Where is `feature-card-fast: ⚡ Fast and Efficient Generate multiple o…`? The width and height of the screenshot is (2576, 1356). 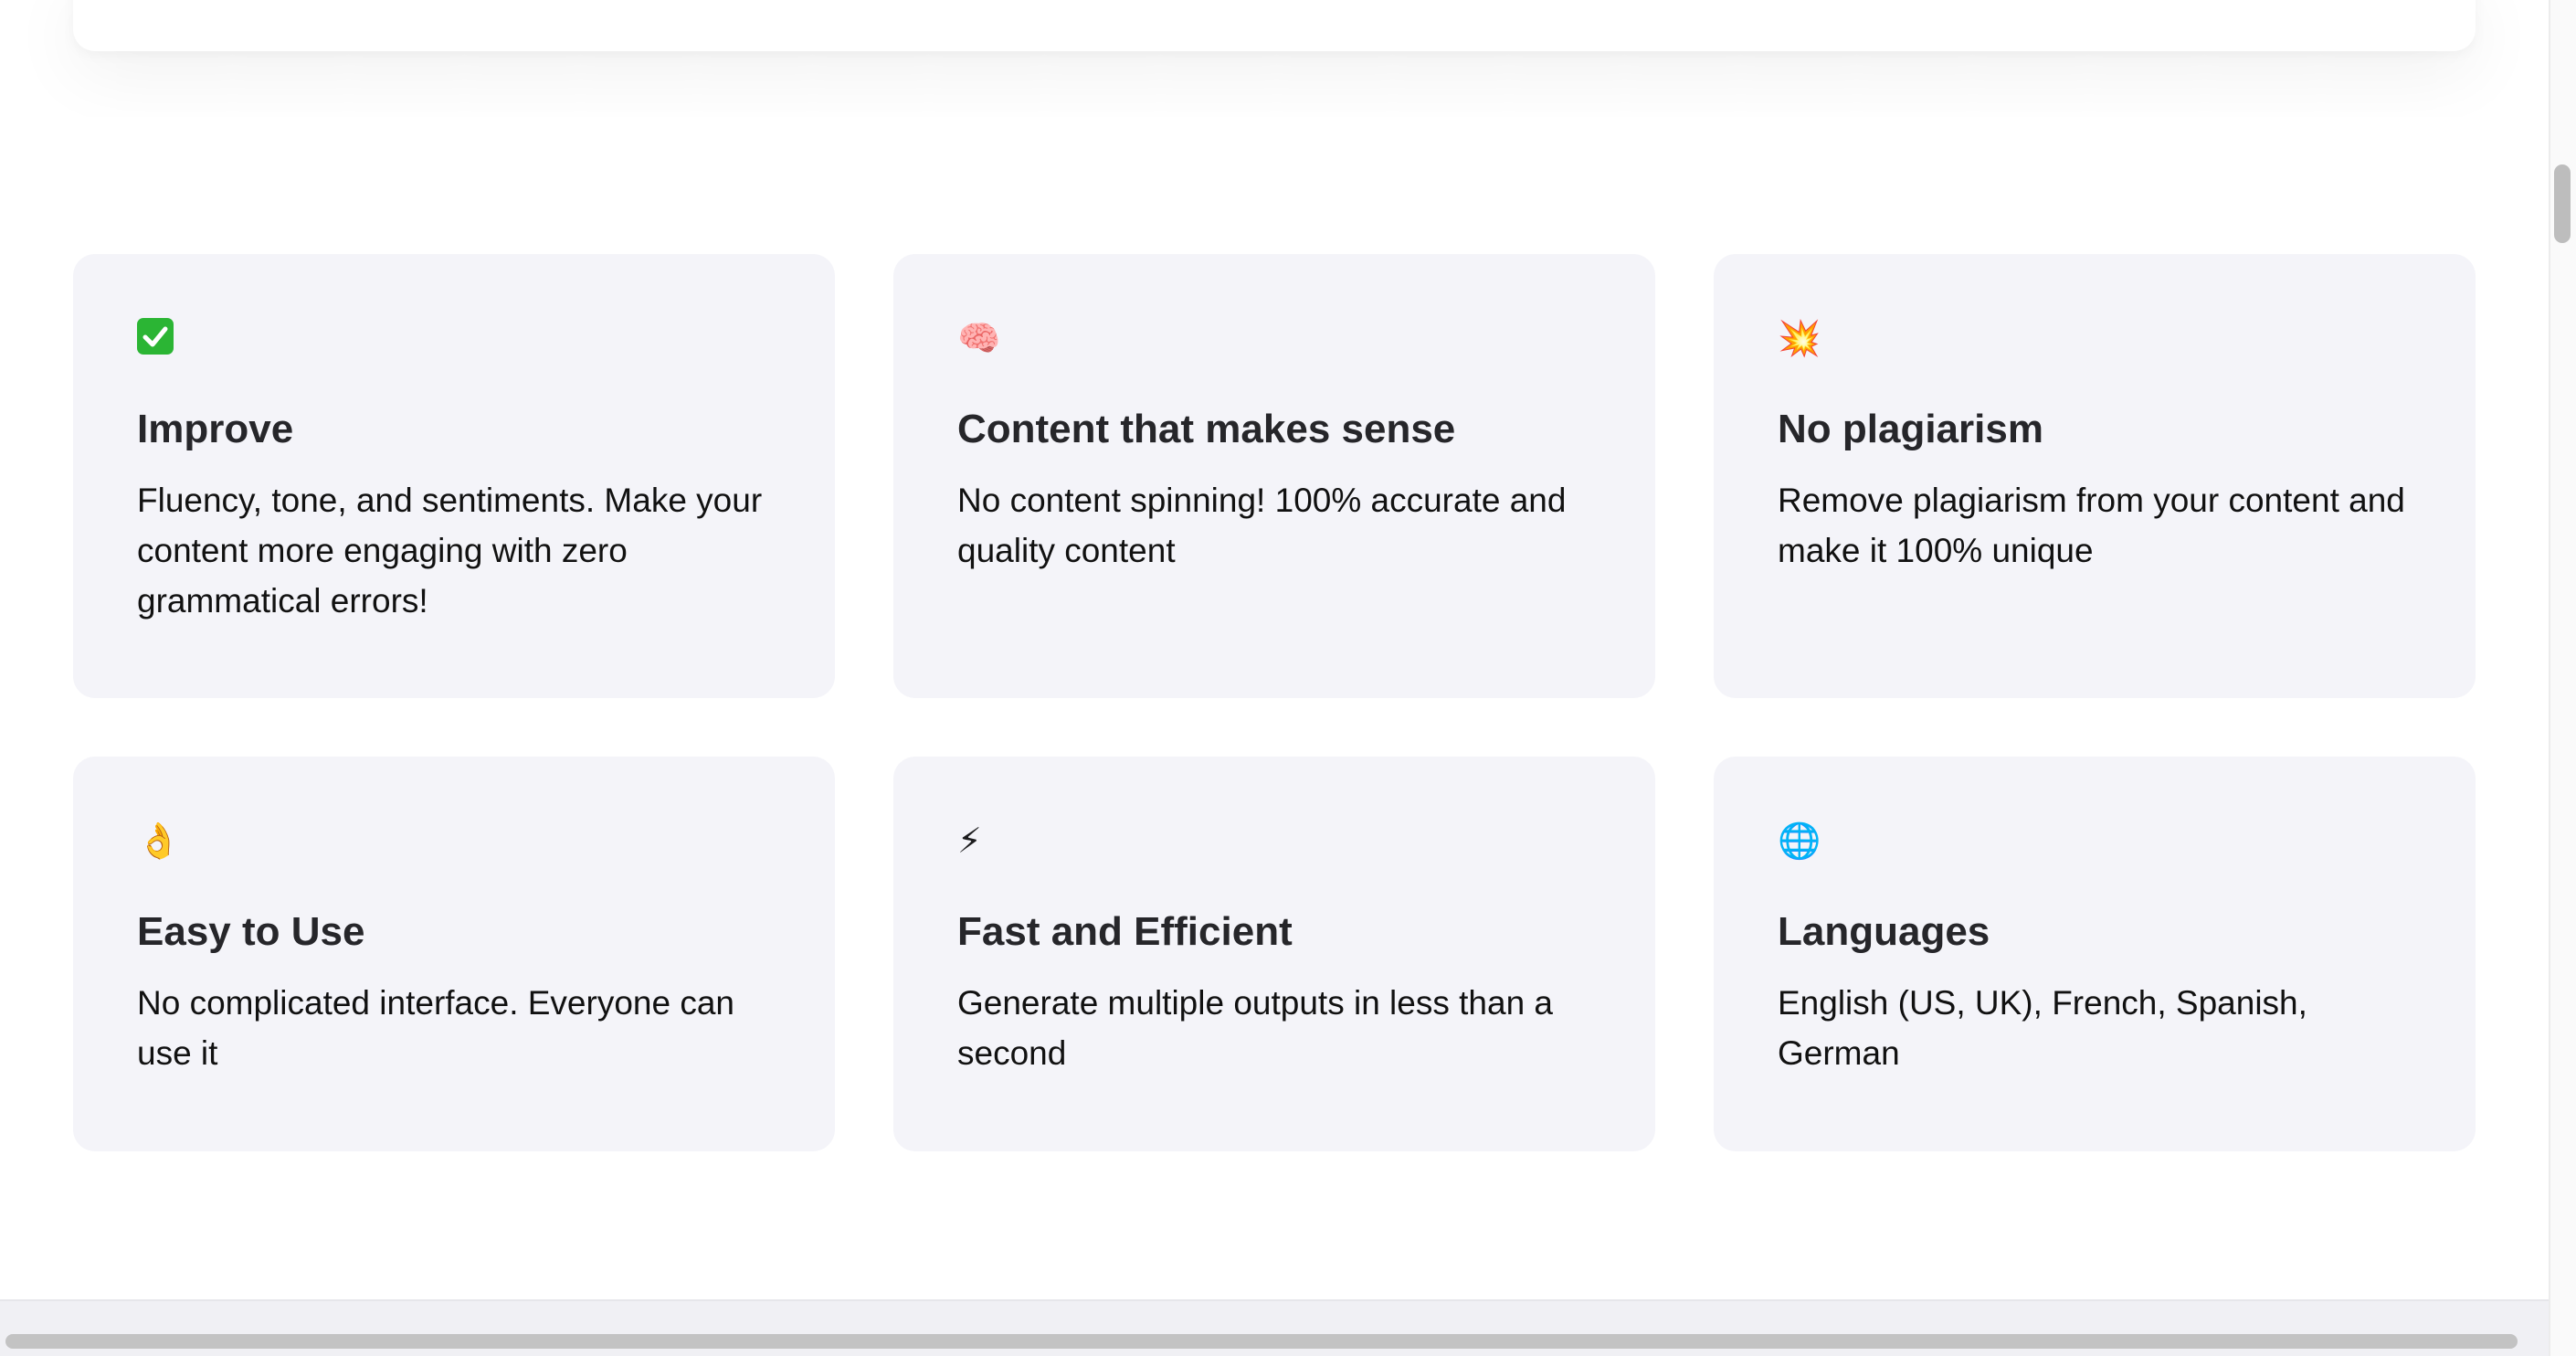
feature-card-fast: ⚡ Fast and Efficient Generate multiple o… is located at coordinates (1274, 954).